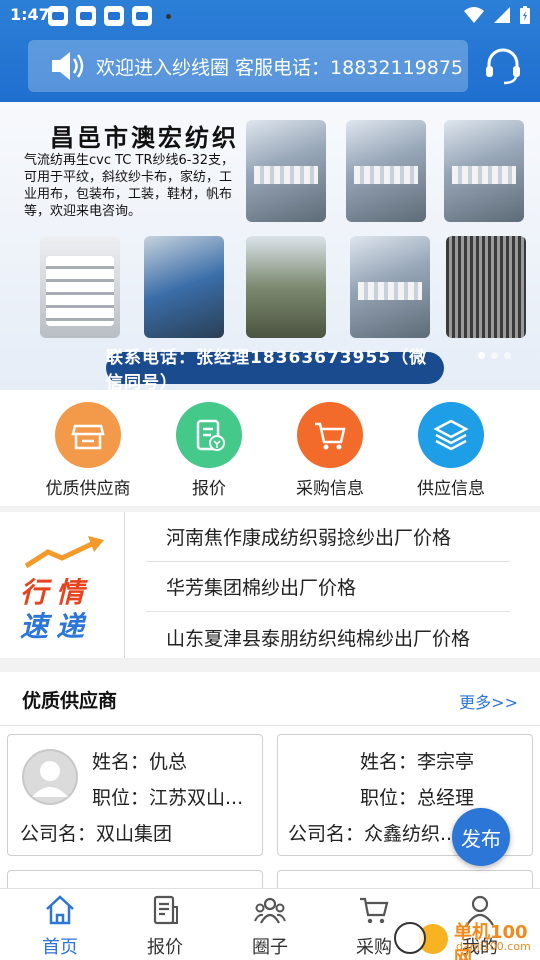 The width and height of the screenshot is (540, 960). What do you see at coordinates (270, 910) in the screenshot?
I see `group-icon` at bounding box center [270, 910].